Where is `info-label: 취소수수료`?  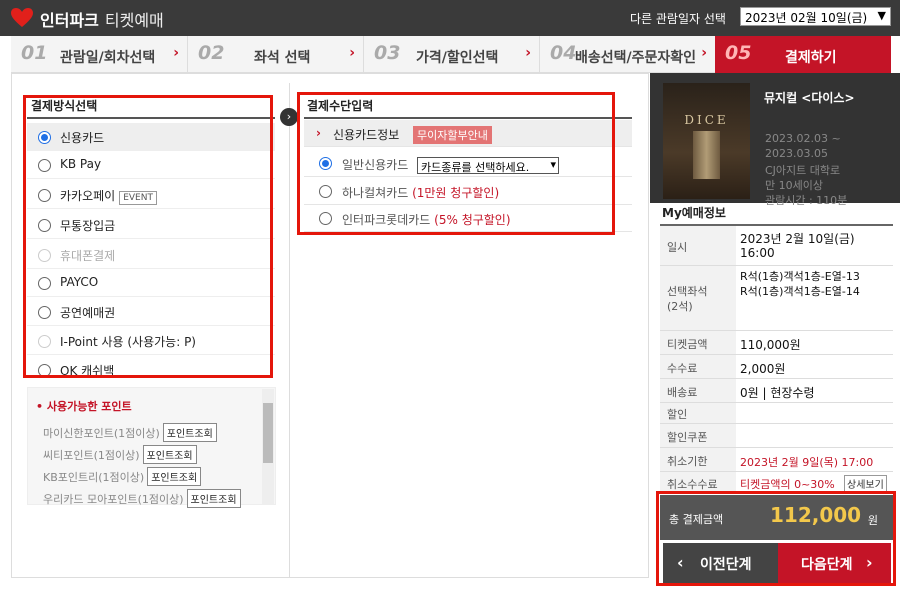 info-label: 취소수수료 is located at coordinates (692, 484).